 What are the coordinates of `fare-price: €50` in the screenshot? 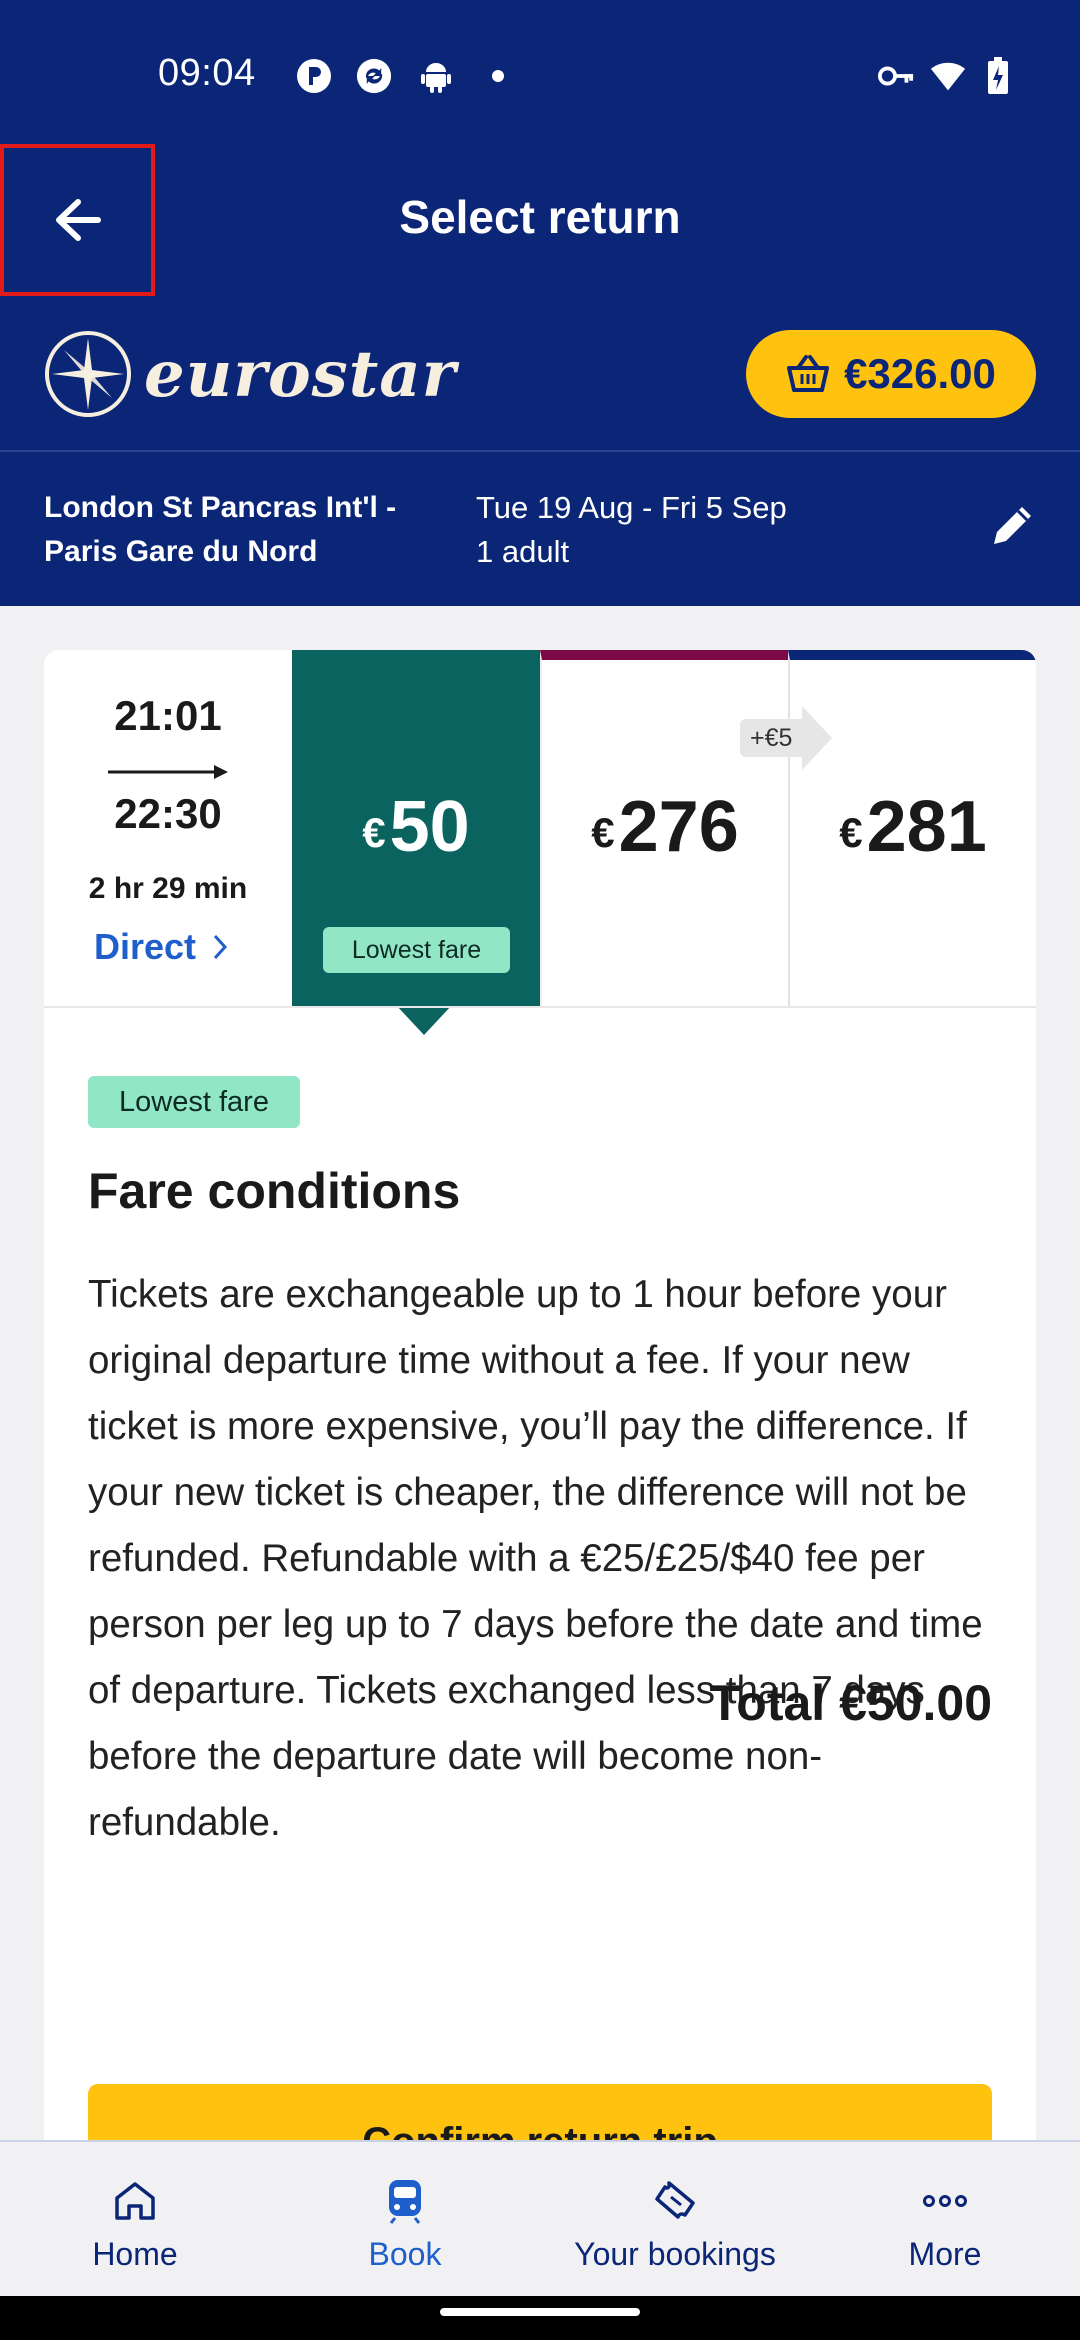 It's located at (416, 827).